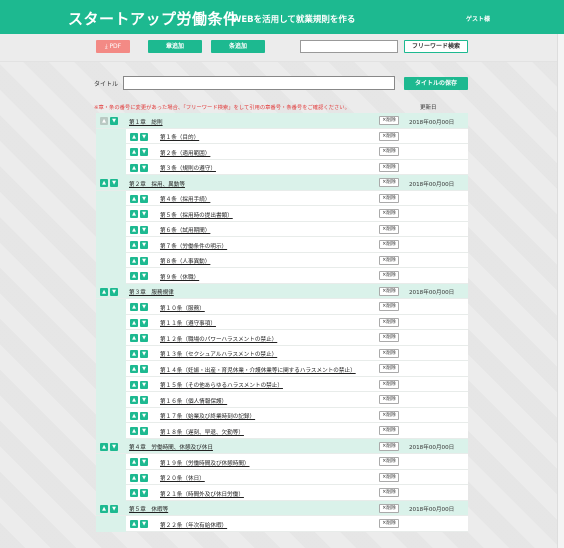  Describe the element at coordinates (202, 432) in the screenshot. I see `article-title-link: 第１８条（遅刻、早退、欠勤等）` at that location.